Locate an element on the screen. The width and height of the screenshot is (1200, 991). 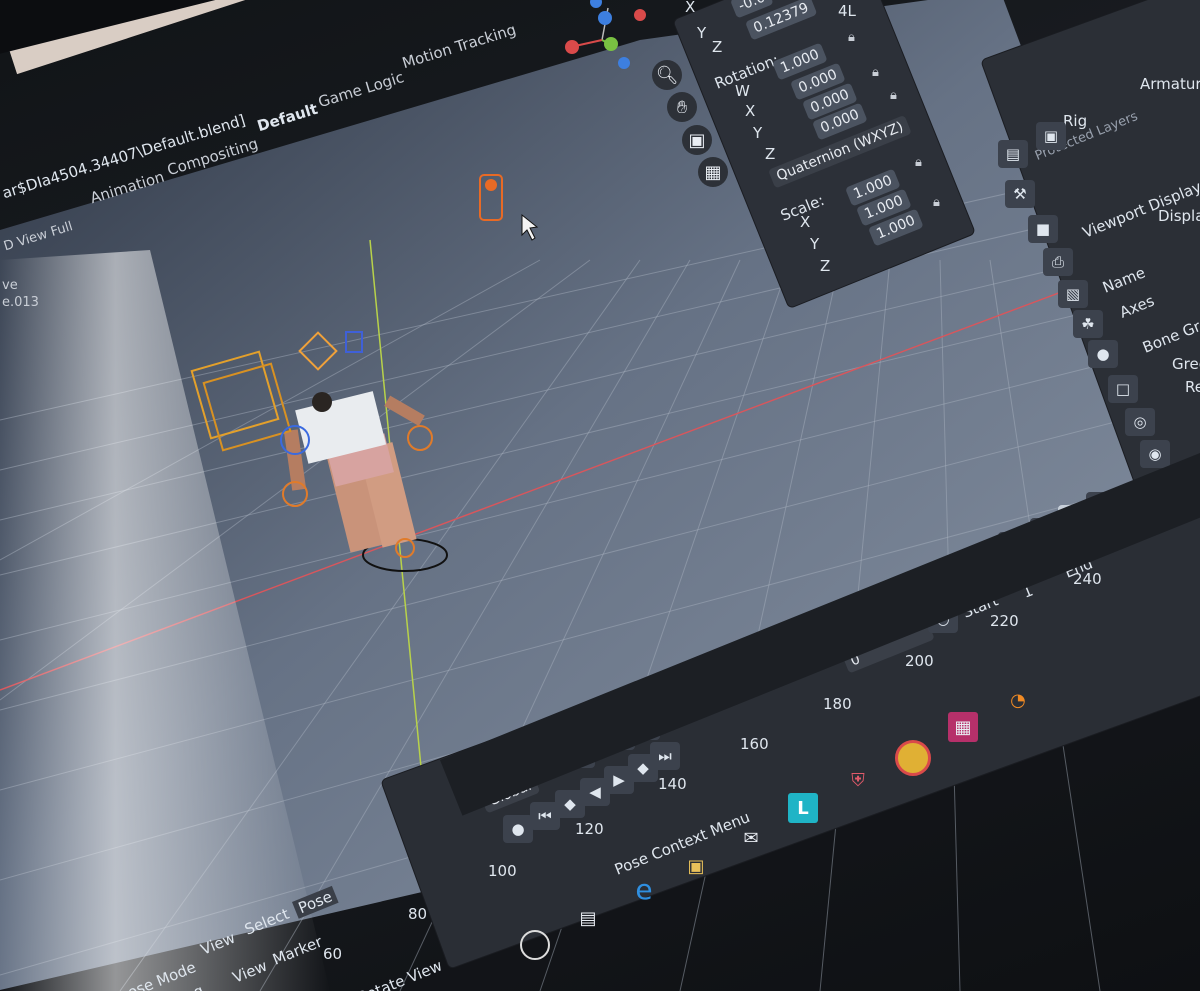
mail-icon: ✉ is located at coordinates (751, 838).